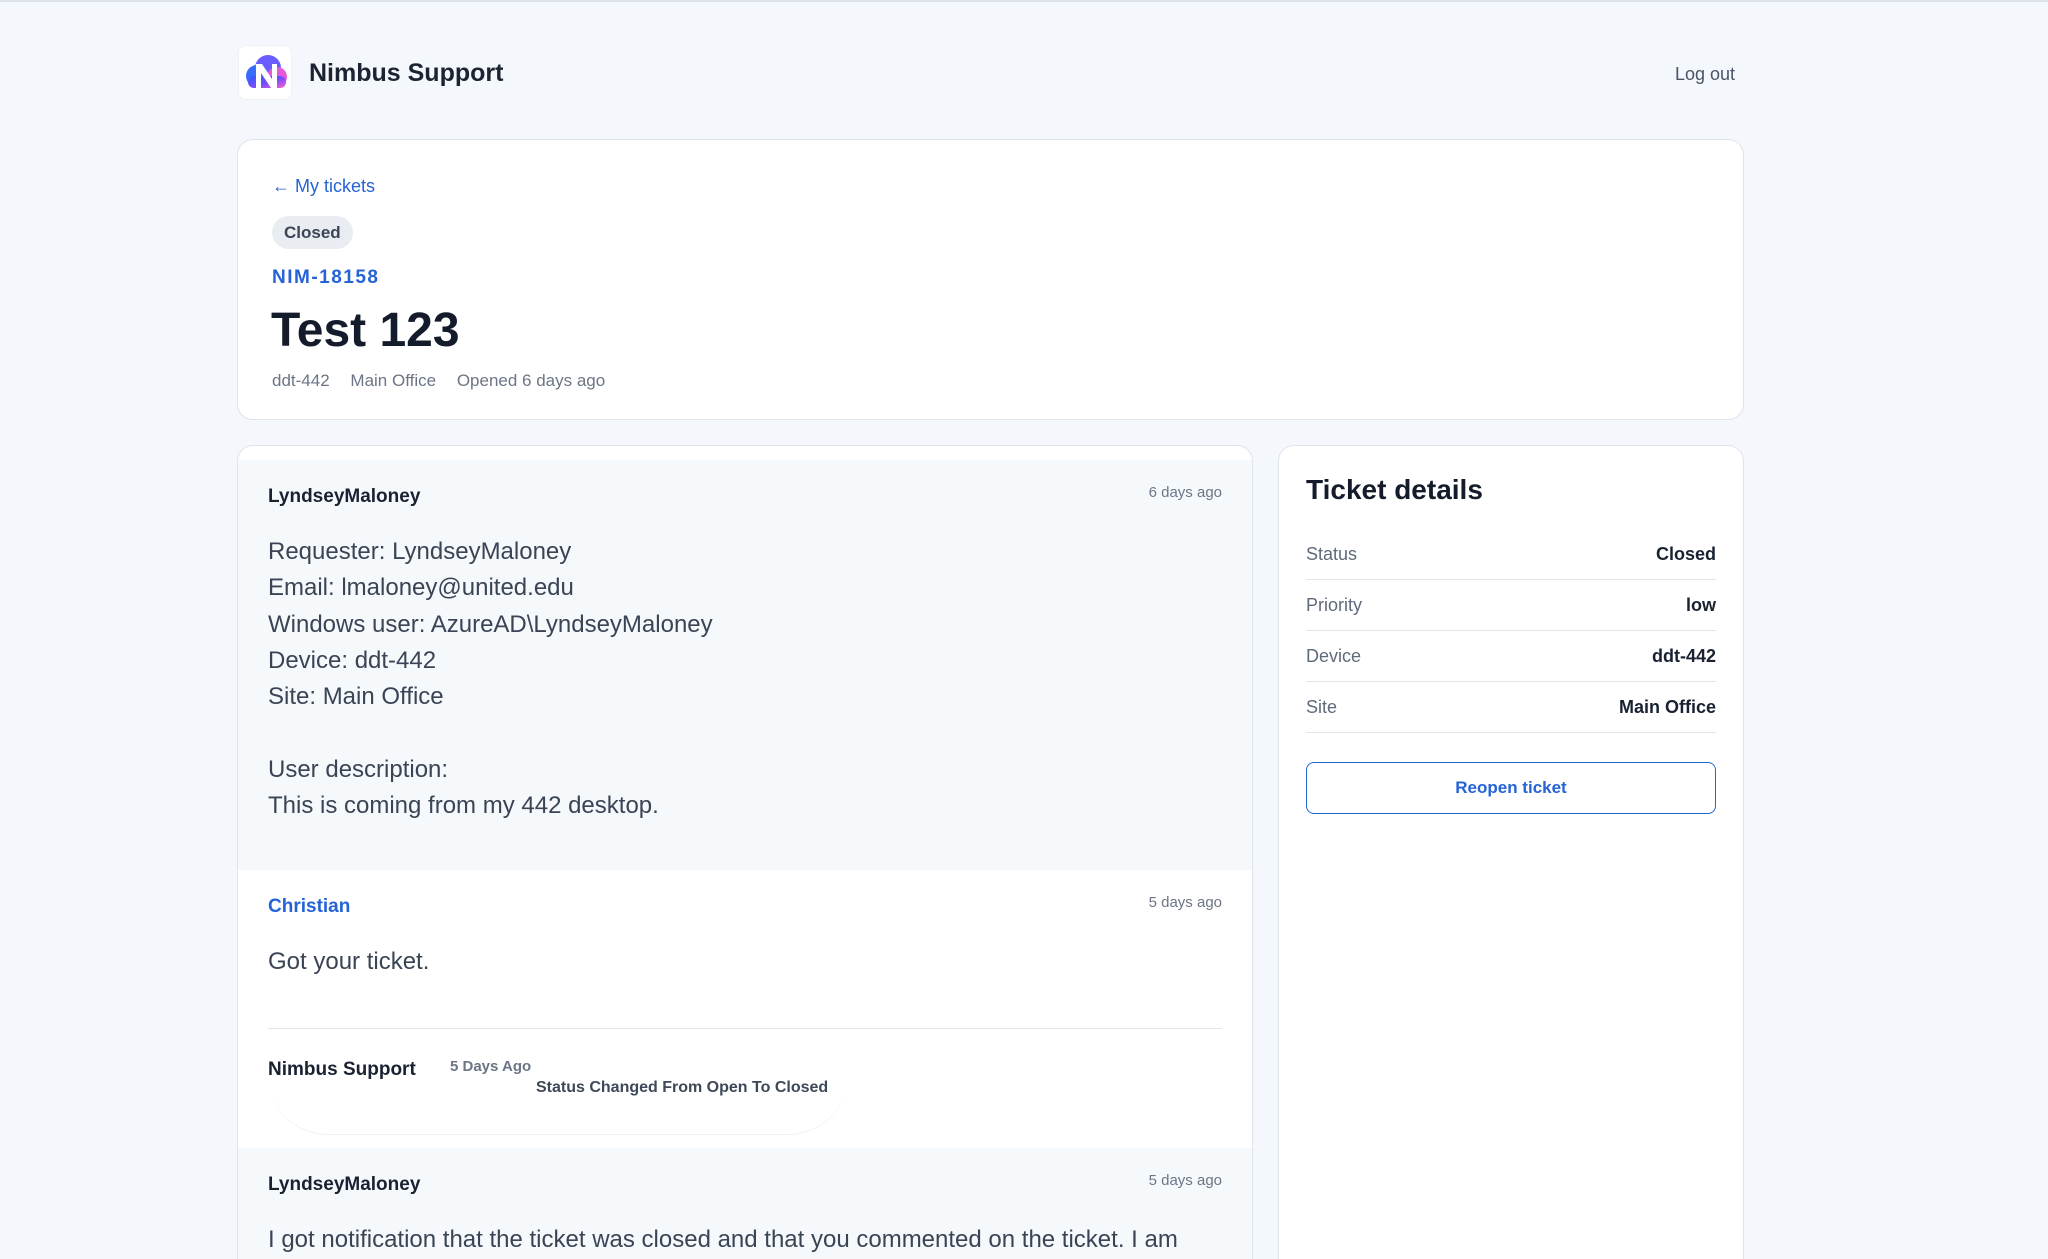 The width and height of the screenshot is (2048, 1259). I want to click on brand-name: Nimbus Support, so click(406, 73).